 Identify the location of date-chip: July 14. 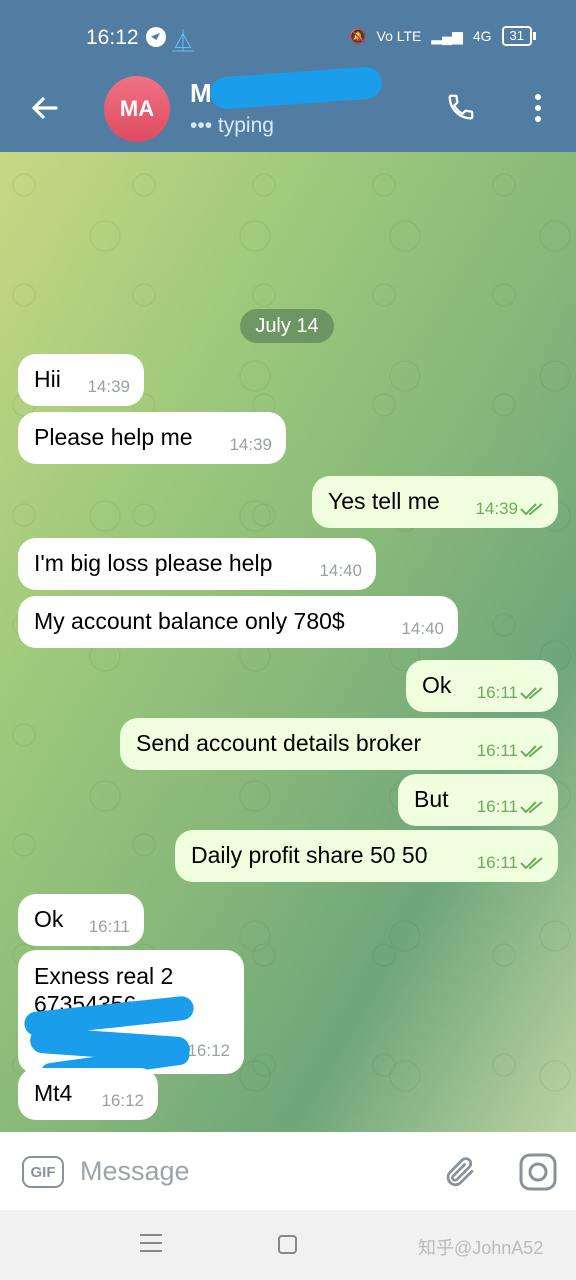
(287, 326).